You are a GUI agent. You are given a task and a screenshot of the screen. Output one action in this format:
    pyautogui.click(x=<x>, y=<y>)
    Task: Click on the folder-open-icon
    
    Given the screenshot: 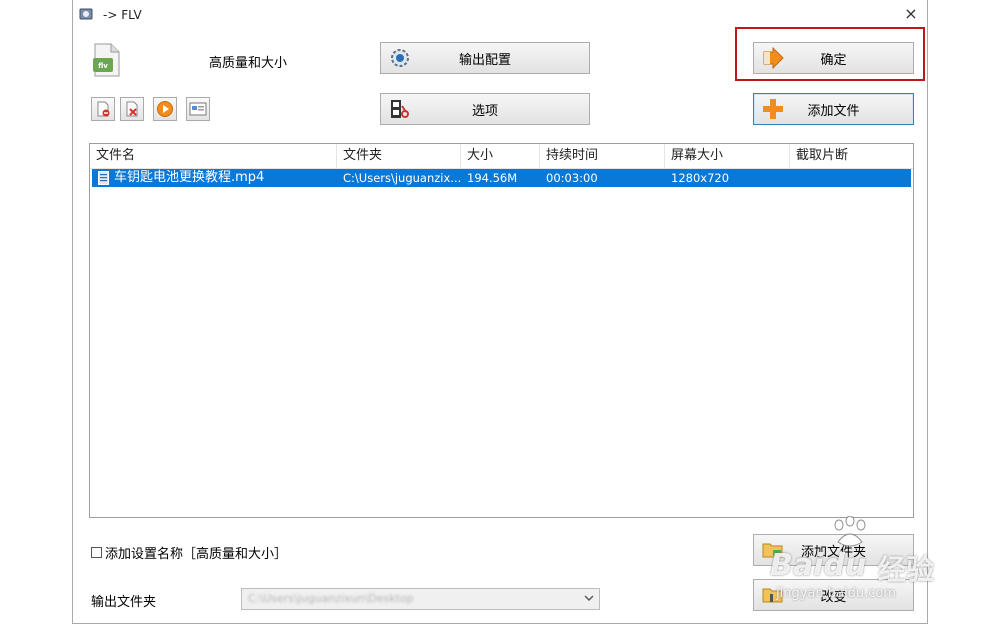 What is the action you would take?
    pyautogui.click(x=772, y=595)
    